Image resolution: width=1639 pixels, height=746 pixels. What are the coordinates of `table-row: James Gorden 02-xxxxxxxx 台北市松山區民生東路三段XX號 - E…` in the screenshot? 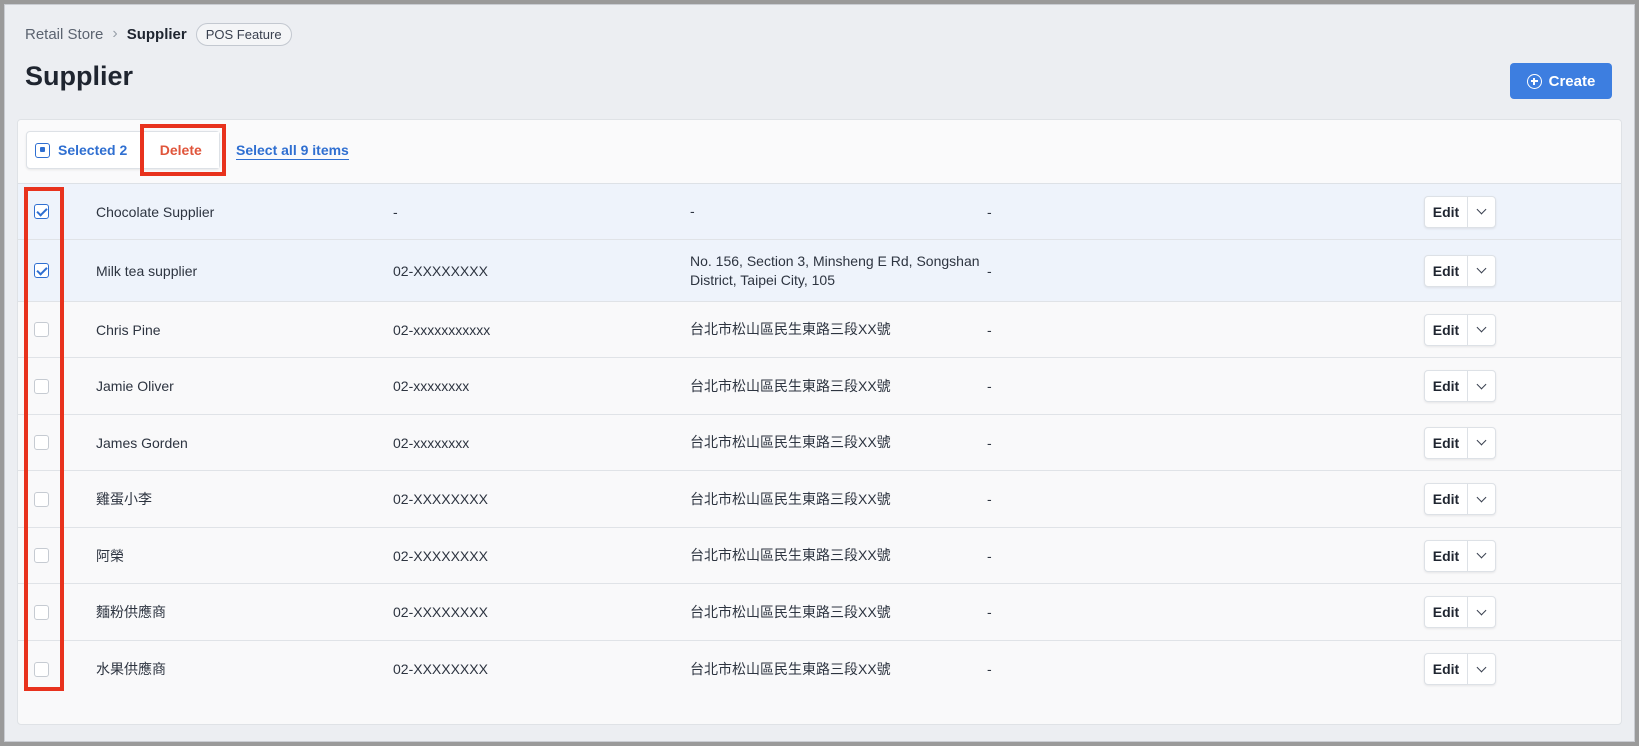 It's located at (819, 443).